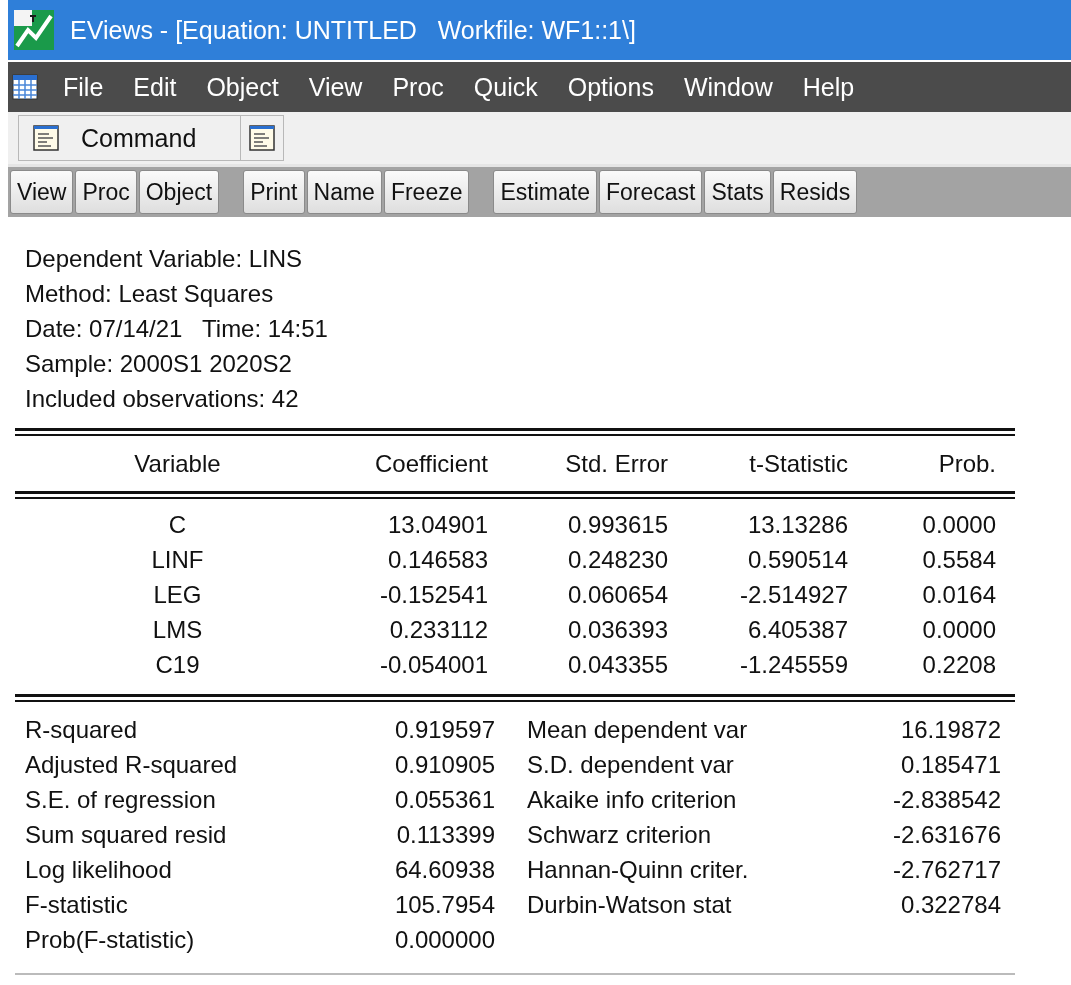  What do you see at coordinates (616, 464) in the screenshot?
I see `column-header: Std. Error` at bounding box center [616, 464].